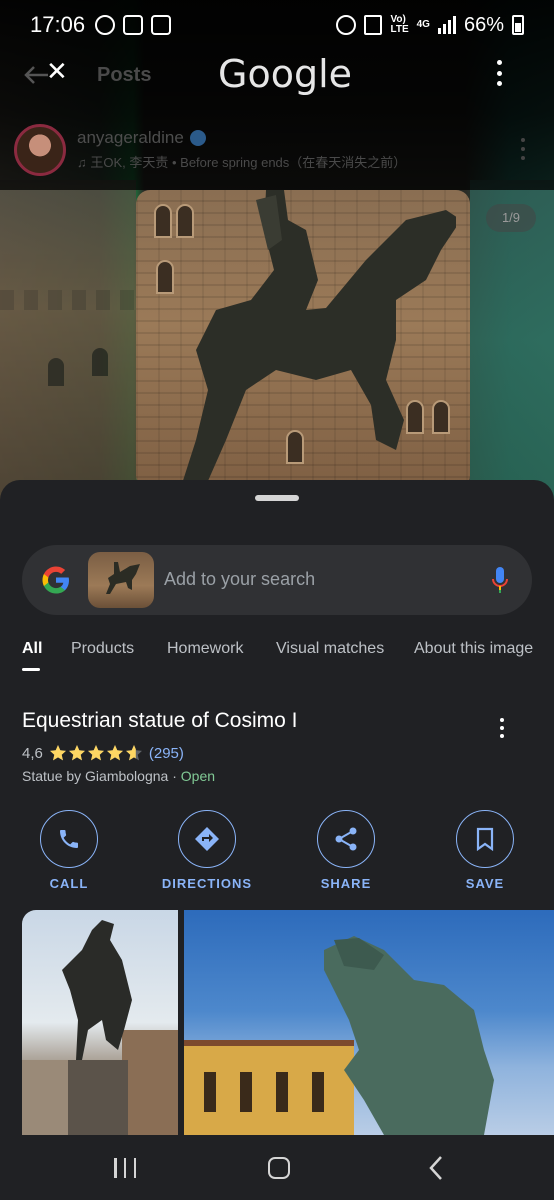  Describe the element at coordinates (318, 340) in the screenshot. I see `equestrian-statue-silhouette` at that location.